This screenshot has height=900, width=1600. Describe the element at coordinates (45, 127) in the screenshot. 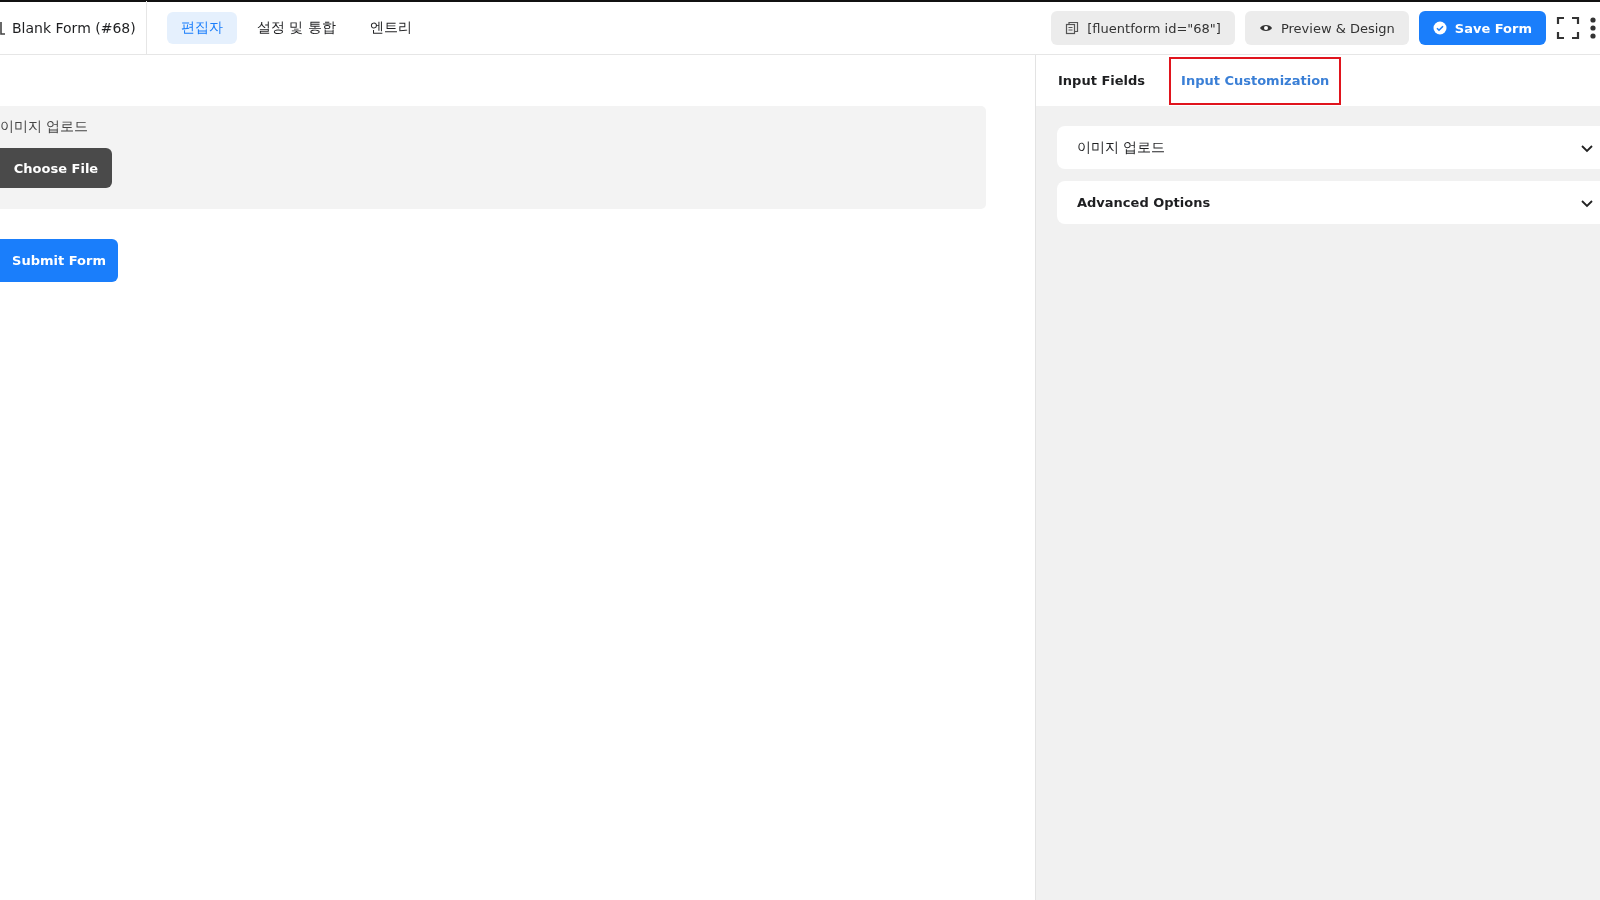

I see `field-label: 이미지 업로드` at that location.